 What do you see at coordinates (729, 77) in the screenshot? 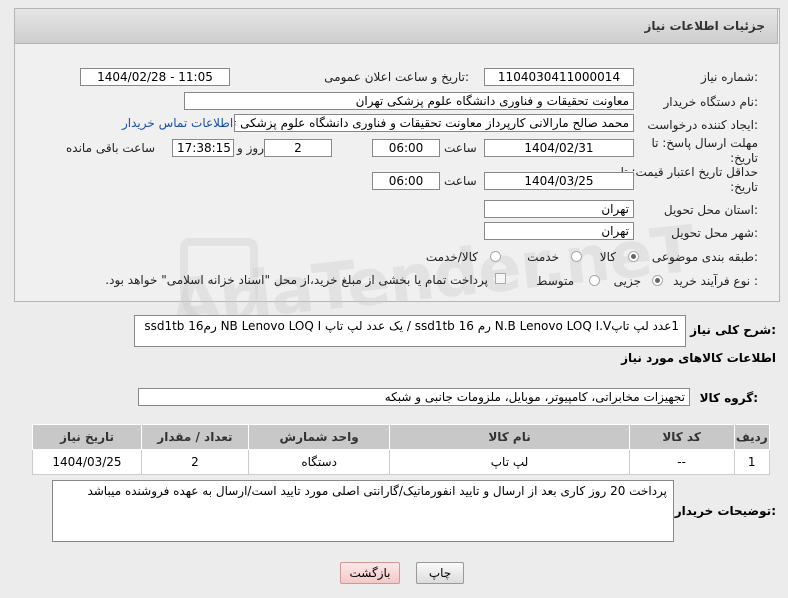
I see `need-number-label: شماره نیاز:` at bounding box center [729, 77].